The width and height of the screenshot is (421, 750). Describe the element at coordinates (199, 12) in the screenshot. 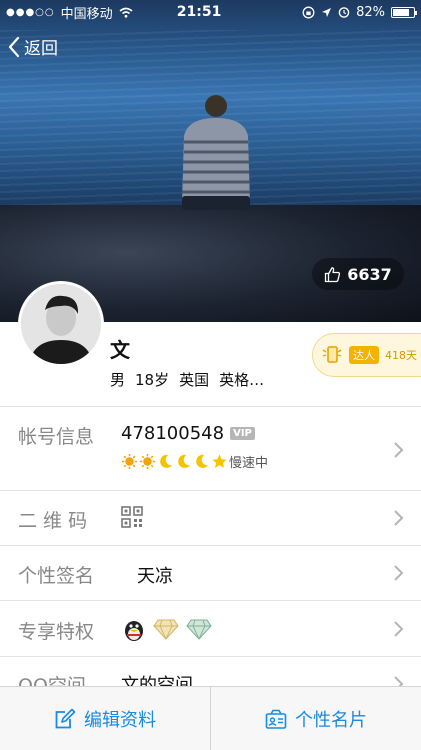

I see `clock: 21:51` at that location.